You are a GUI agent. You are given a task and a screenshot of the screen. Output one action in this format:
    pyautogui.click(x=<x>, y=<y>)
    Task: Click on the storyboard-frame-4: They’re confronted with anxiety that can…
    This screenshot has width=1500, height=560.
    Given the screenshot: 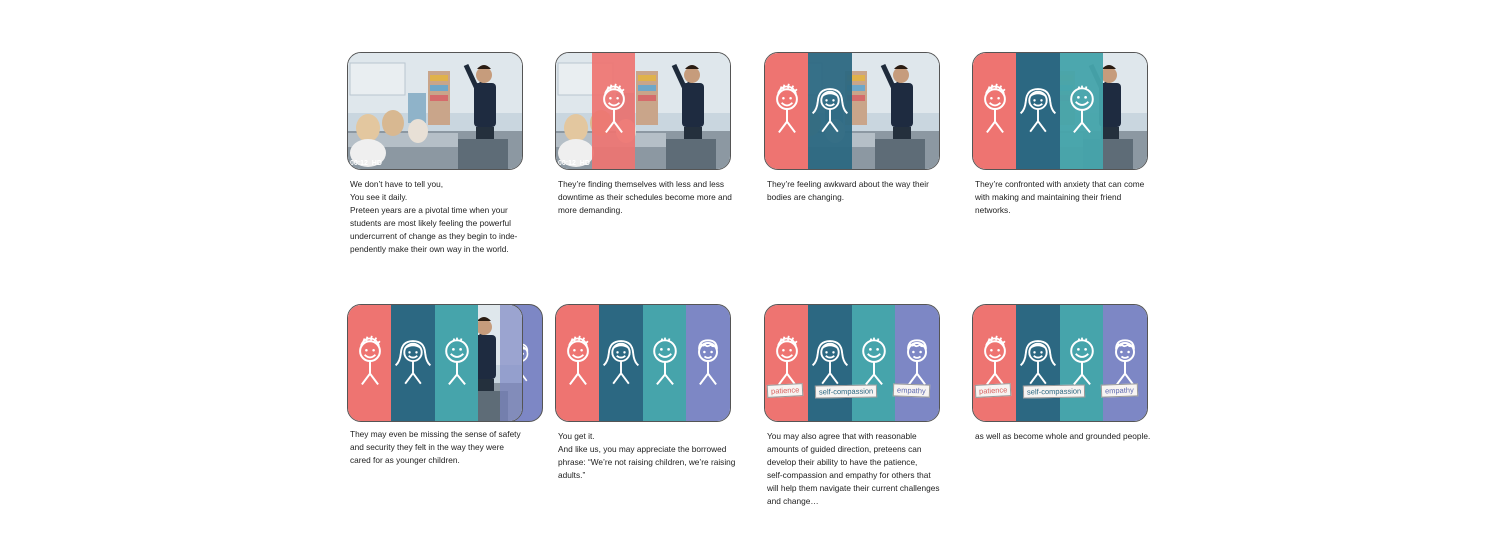 What is the action you would take?
    pyautogui.click(x=1066, y=134)
    